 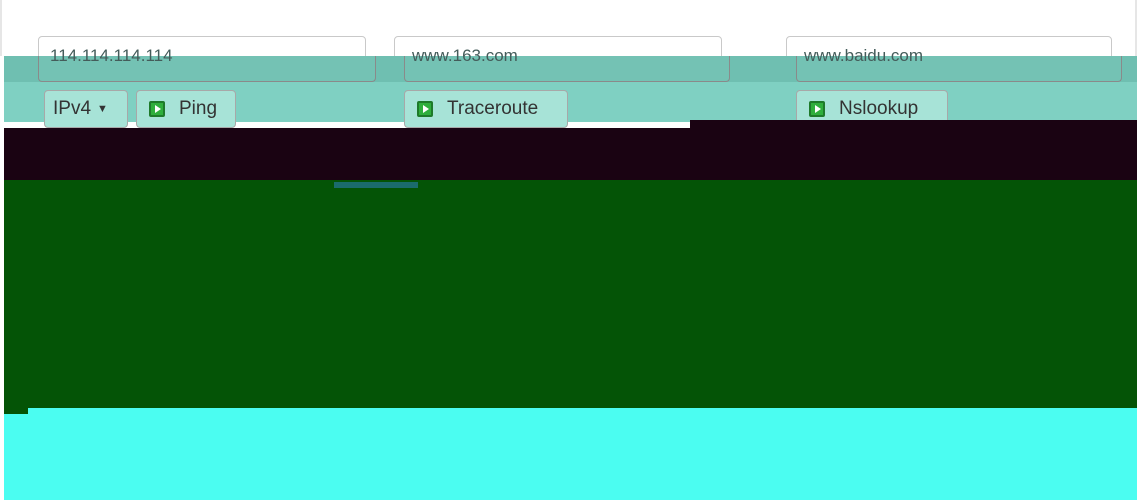 What do you see at coordinates (198, 108) in the screenshot?
I see `ping-button-label: Ping` at bounding box center [198, 108].